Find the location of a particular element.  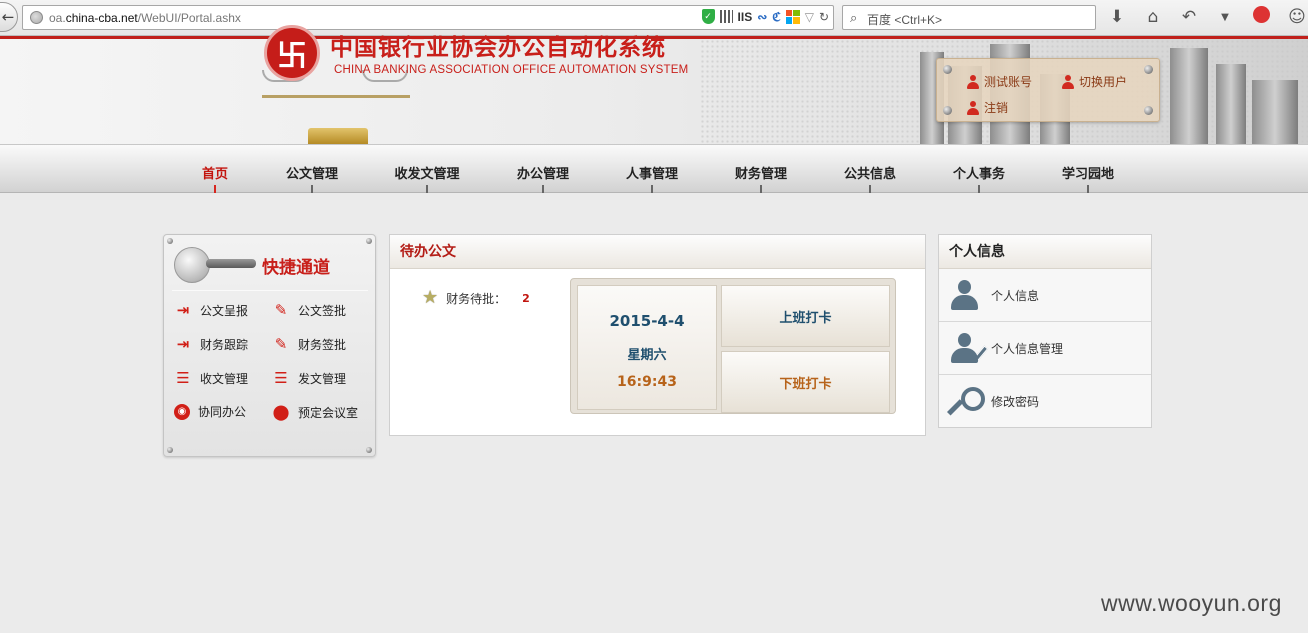

nav-active-indicator is located at coordinates (215, 189).